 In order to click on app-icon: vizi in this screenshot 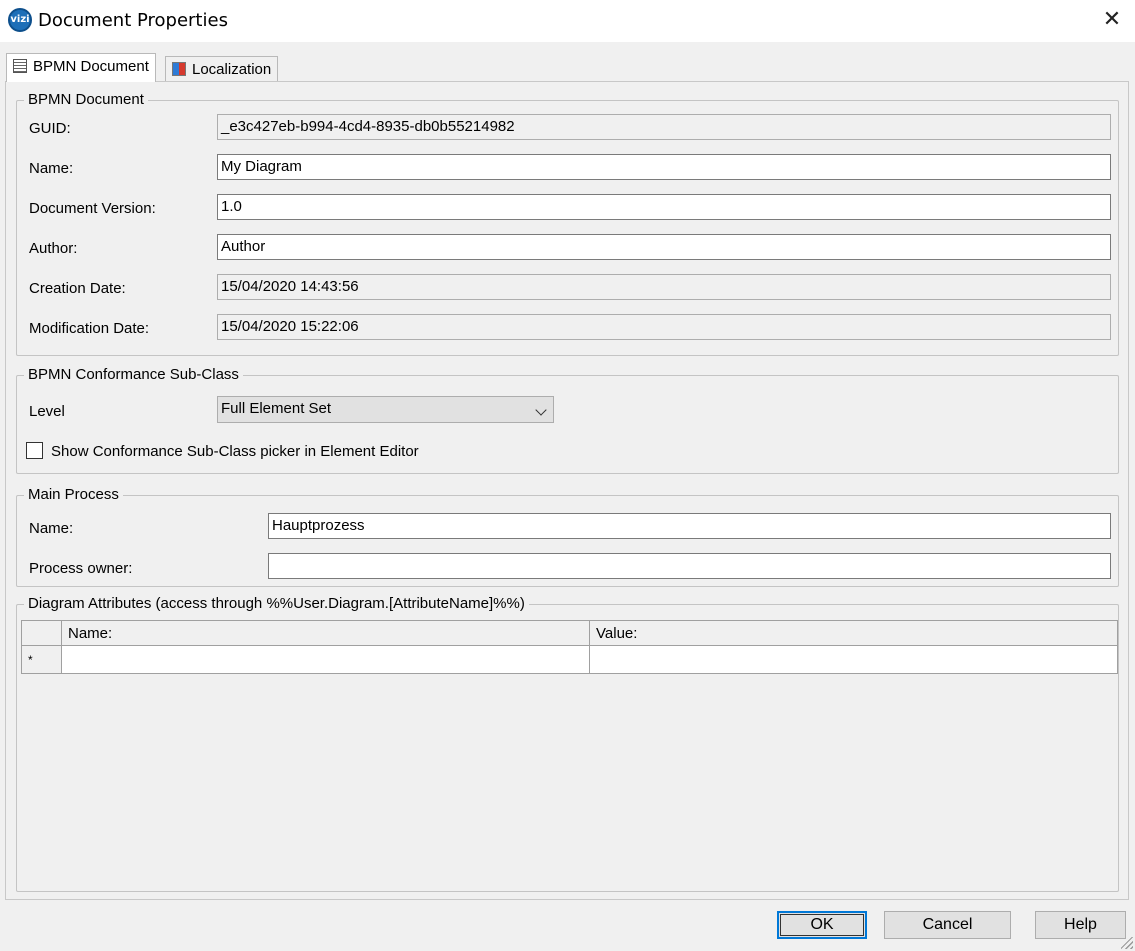, I will do `click(20, 20)`.